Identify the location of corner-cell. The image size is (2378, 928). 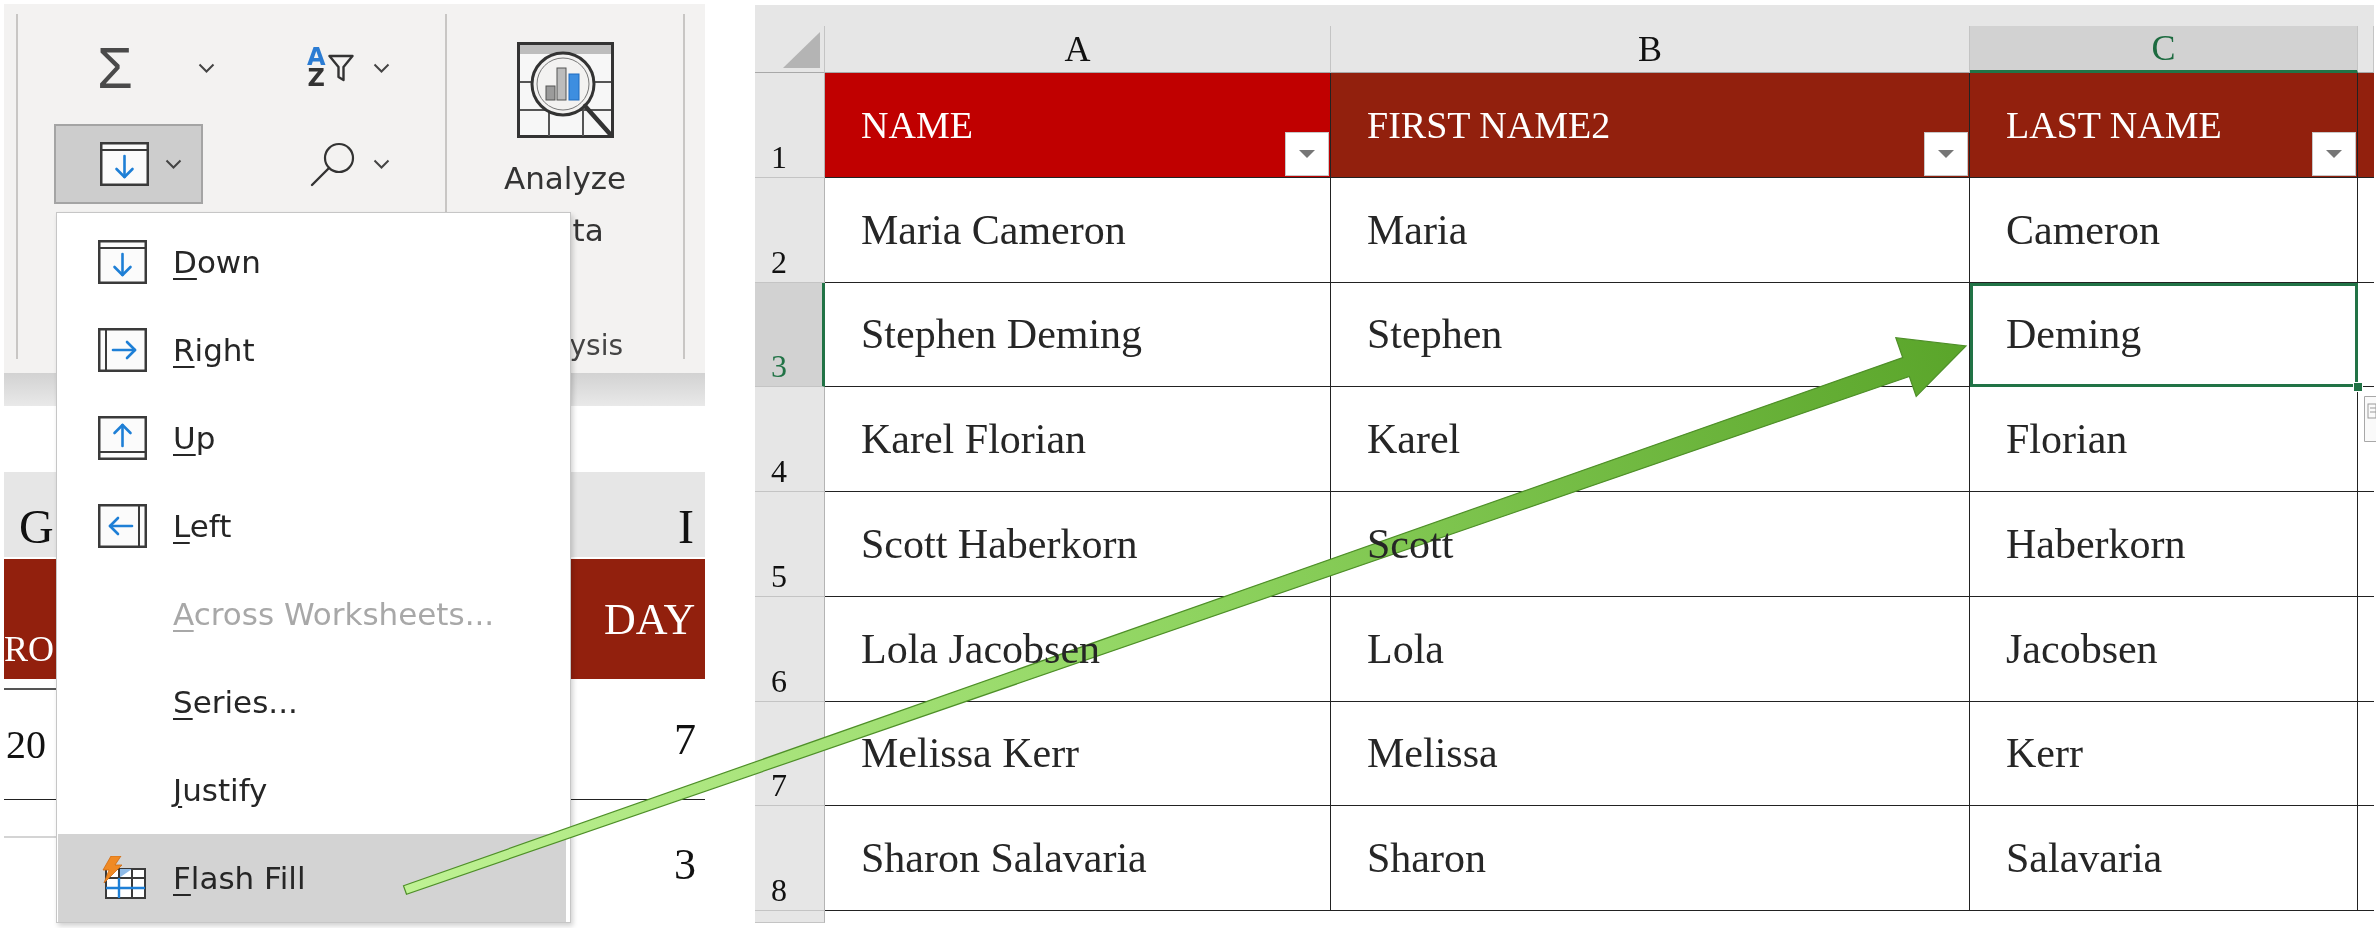
(790, 49).